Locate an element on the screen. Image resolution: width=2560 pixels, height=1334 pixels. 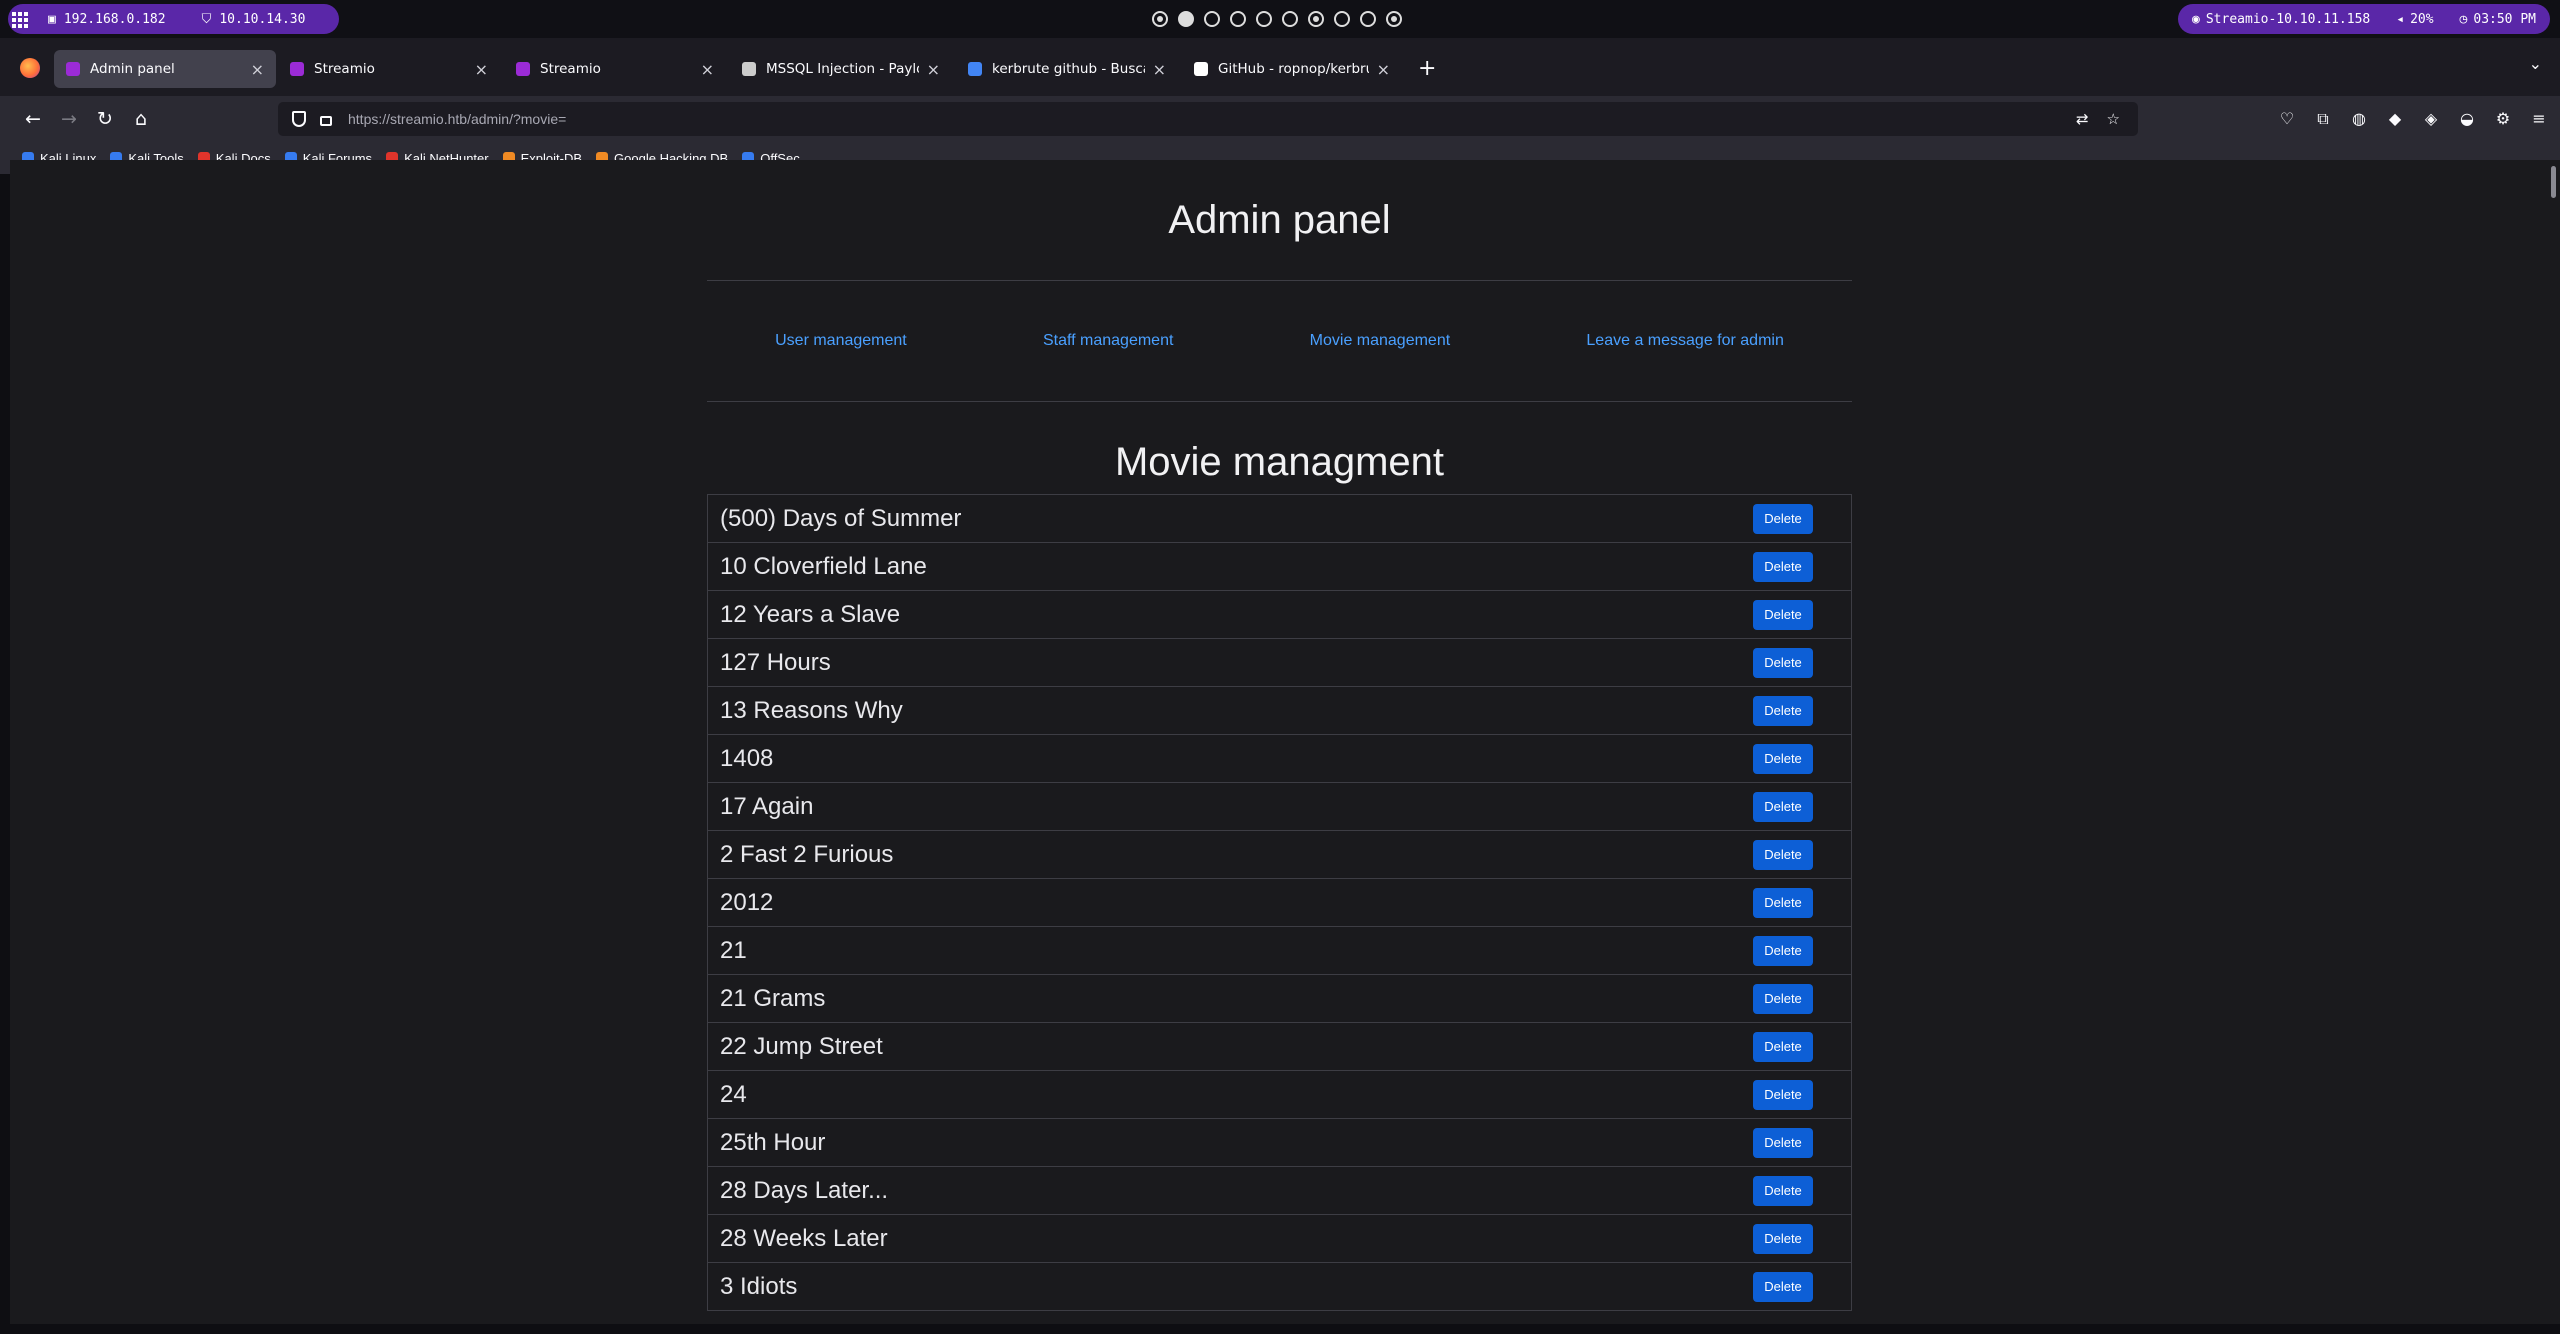
movie-title: 24 is located at coordinates (733, 1094).